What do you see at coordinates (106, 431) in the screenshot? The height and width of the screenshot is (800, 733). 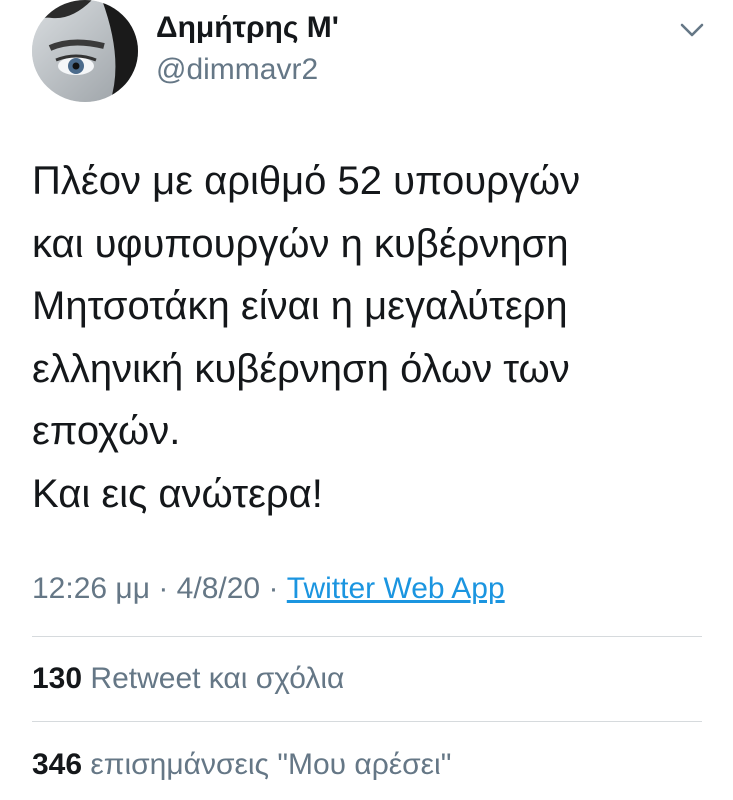 I see `tweet-text-line: εποχών.` at bounding box center [106, 431].